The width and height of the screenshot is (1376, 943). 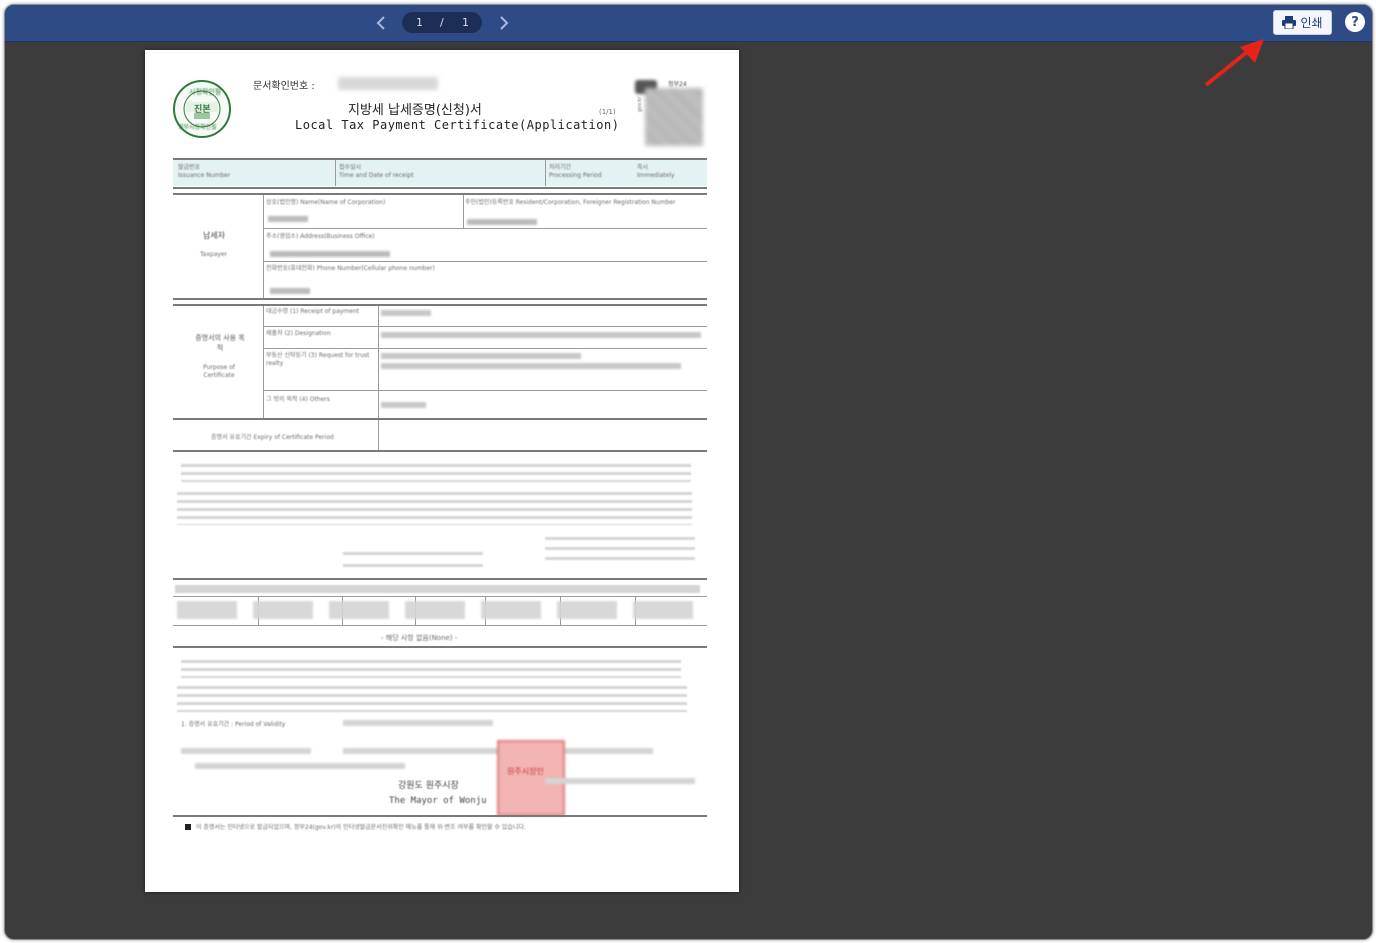 What do you see at coordinates (502, 222) in the screenshot?
I see `taxpayer-registration-value` at bounding box center [502, 222].